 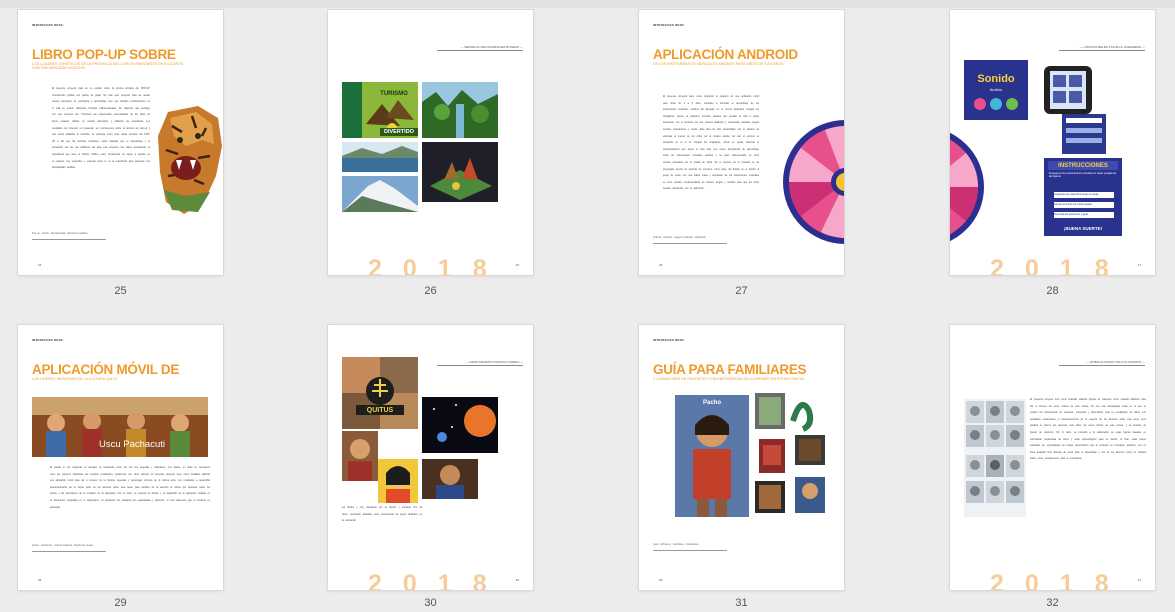 I want to click on page-title: APLICACIÓN ANDROID, so click(x=725, y=54).